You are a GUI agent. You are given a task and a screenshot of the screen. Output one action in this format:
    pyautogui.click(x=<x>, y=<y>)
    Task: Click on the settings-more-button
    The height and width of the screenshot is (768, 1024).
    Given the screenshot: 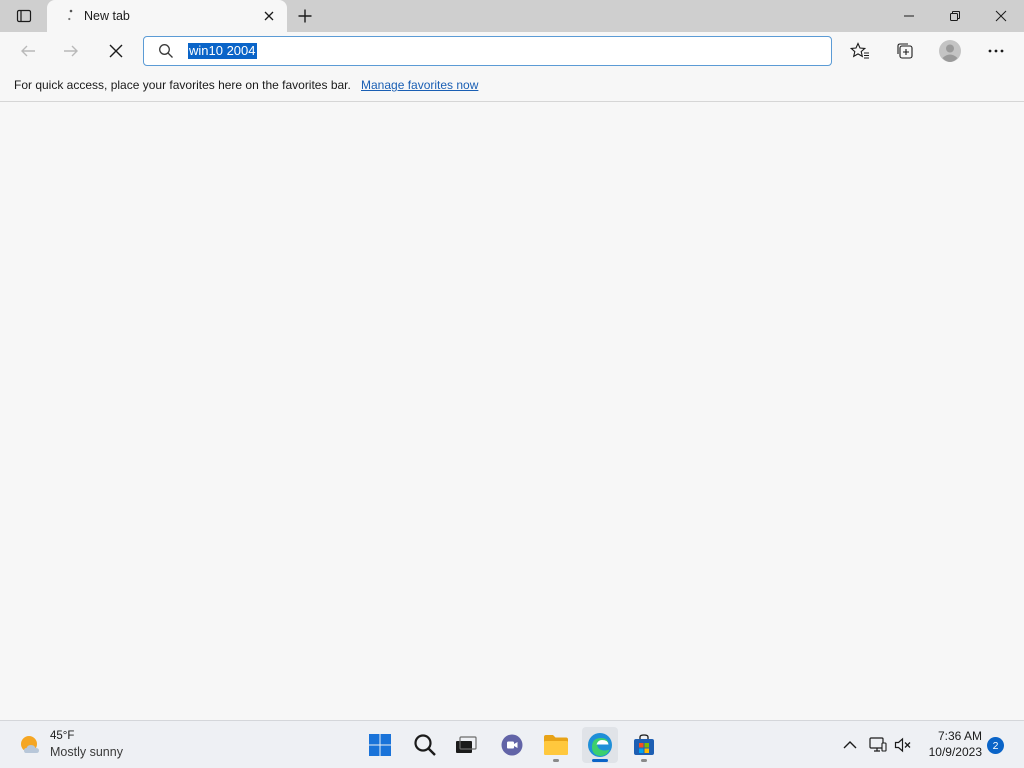 What is the action you would take?
    pyautogui.click(x=996, y=51)
    